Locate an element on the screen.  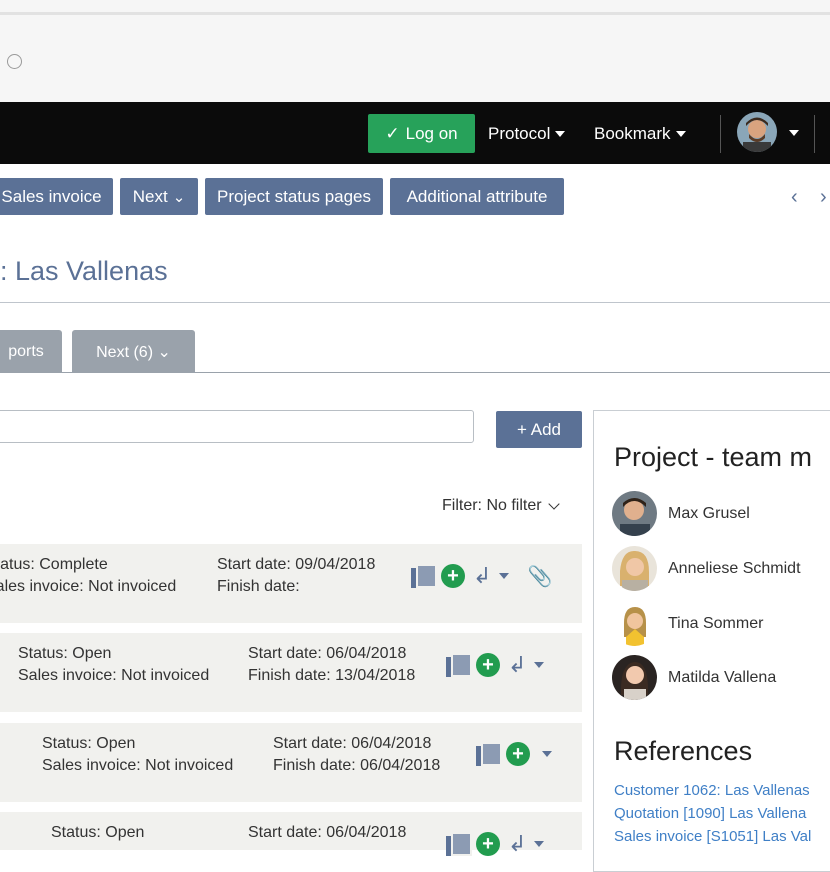
paperclip-icon: 📎 is located at coordinates (539, 576).